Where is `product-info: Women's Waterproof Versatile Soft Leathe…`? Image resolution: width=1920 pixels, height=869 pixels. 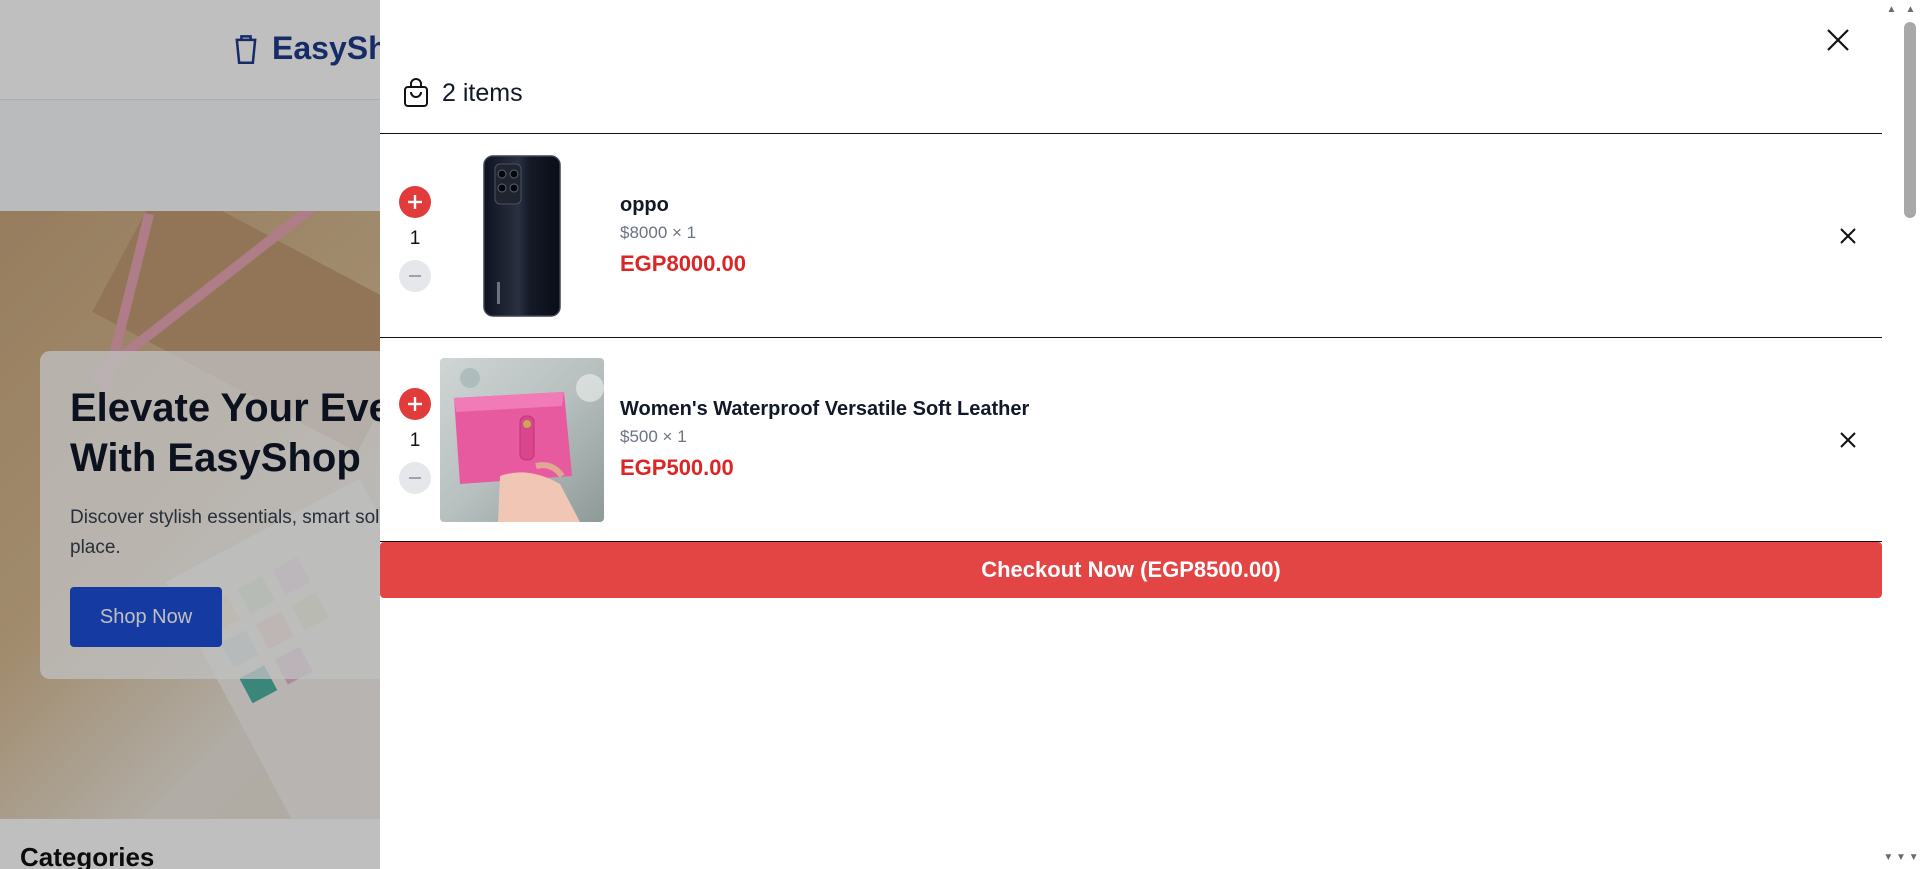 product-info: Women's Waterproof Versatile Soft Leathe… is located at coordinates (824, 439).